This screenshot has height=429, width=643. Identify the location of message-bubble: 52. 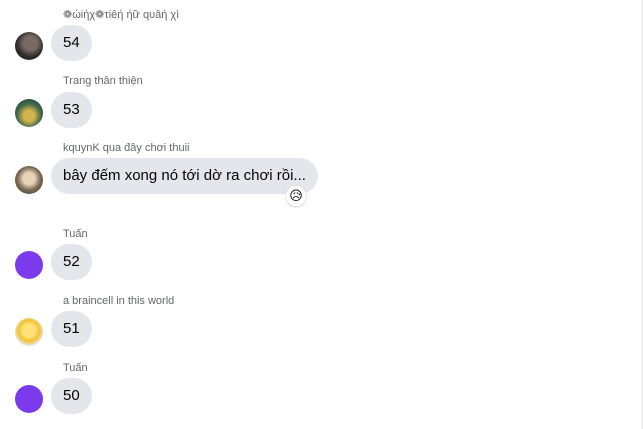
(71, 262).